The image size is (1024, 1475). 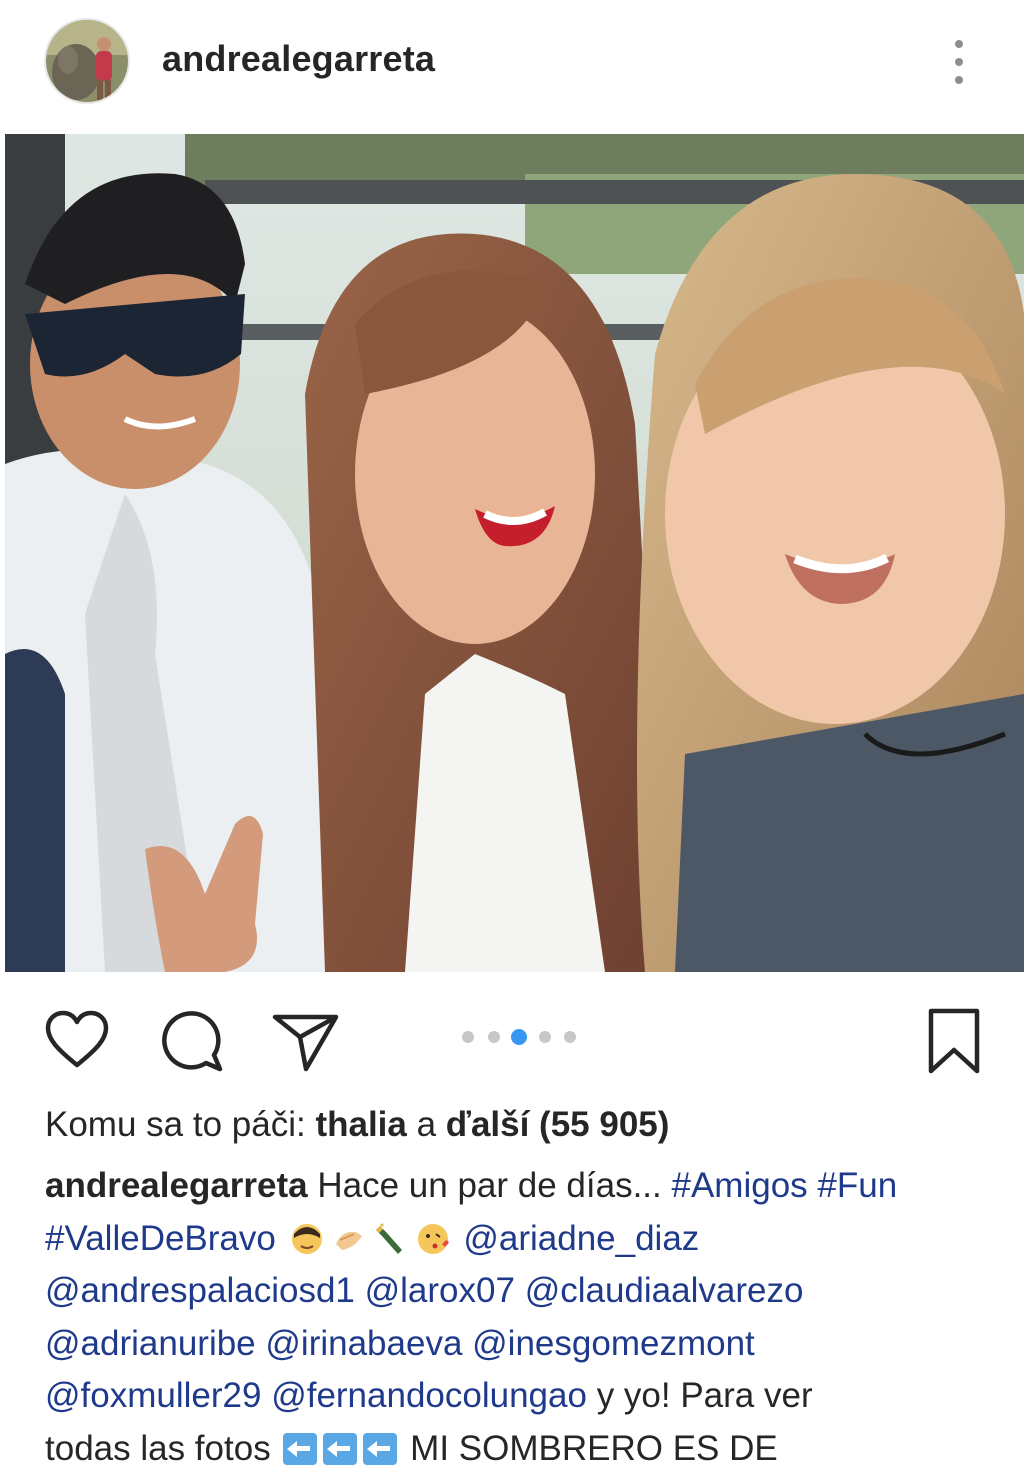 I want to click on mention-link: @adrianuribe, so click(x=150, y=1343).